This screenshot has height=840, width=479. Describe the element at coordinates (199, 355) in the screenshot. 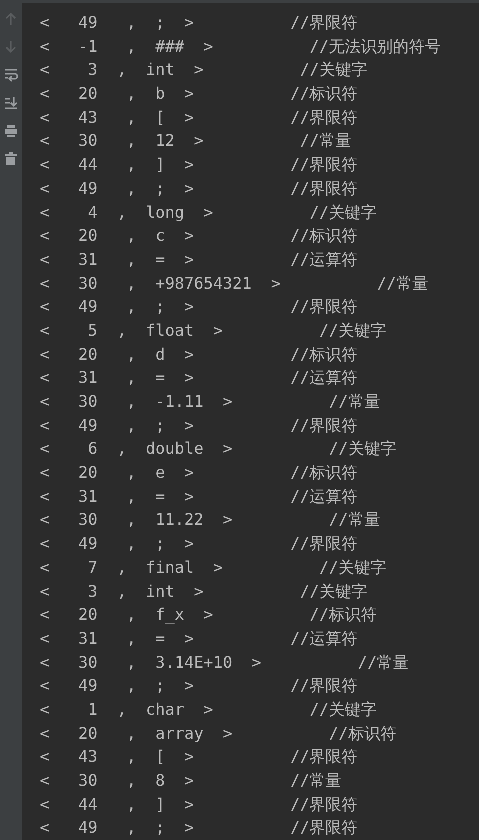

I see `console-line: < 20 , d > //标识符` at that location.